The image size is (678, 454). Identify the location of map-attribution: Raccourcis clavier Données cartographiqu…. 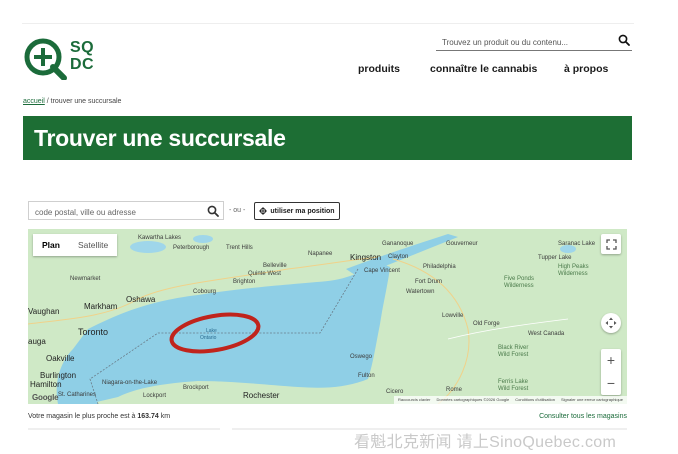
(510, 400).